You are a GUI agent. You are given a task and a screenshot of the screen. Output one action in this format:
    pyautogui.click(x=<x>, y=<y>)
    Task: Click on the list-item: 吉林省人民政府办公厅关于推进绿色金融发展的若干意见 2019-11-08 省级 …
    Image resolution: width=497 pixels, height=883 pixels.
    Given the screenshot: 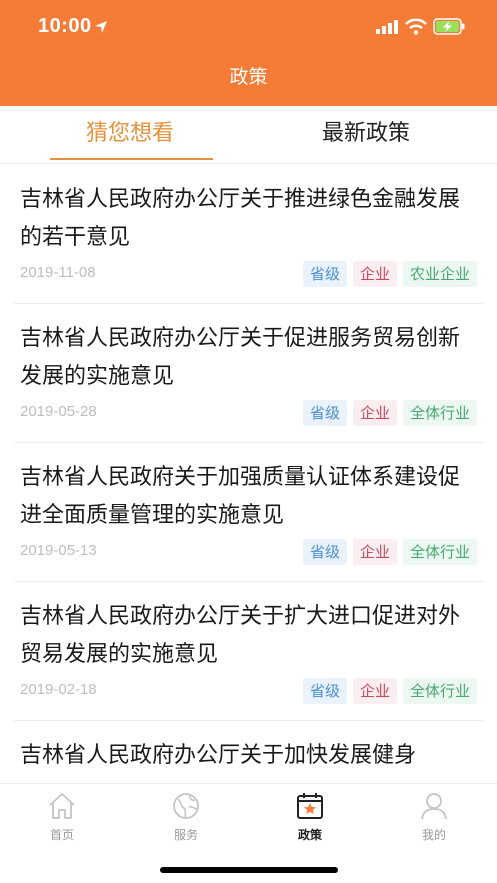 What is the action you would take?
    pyautogui.click(x=248, y=234)
    